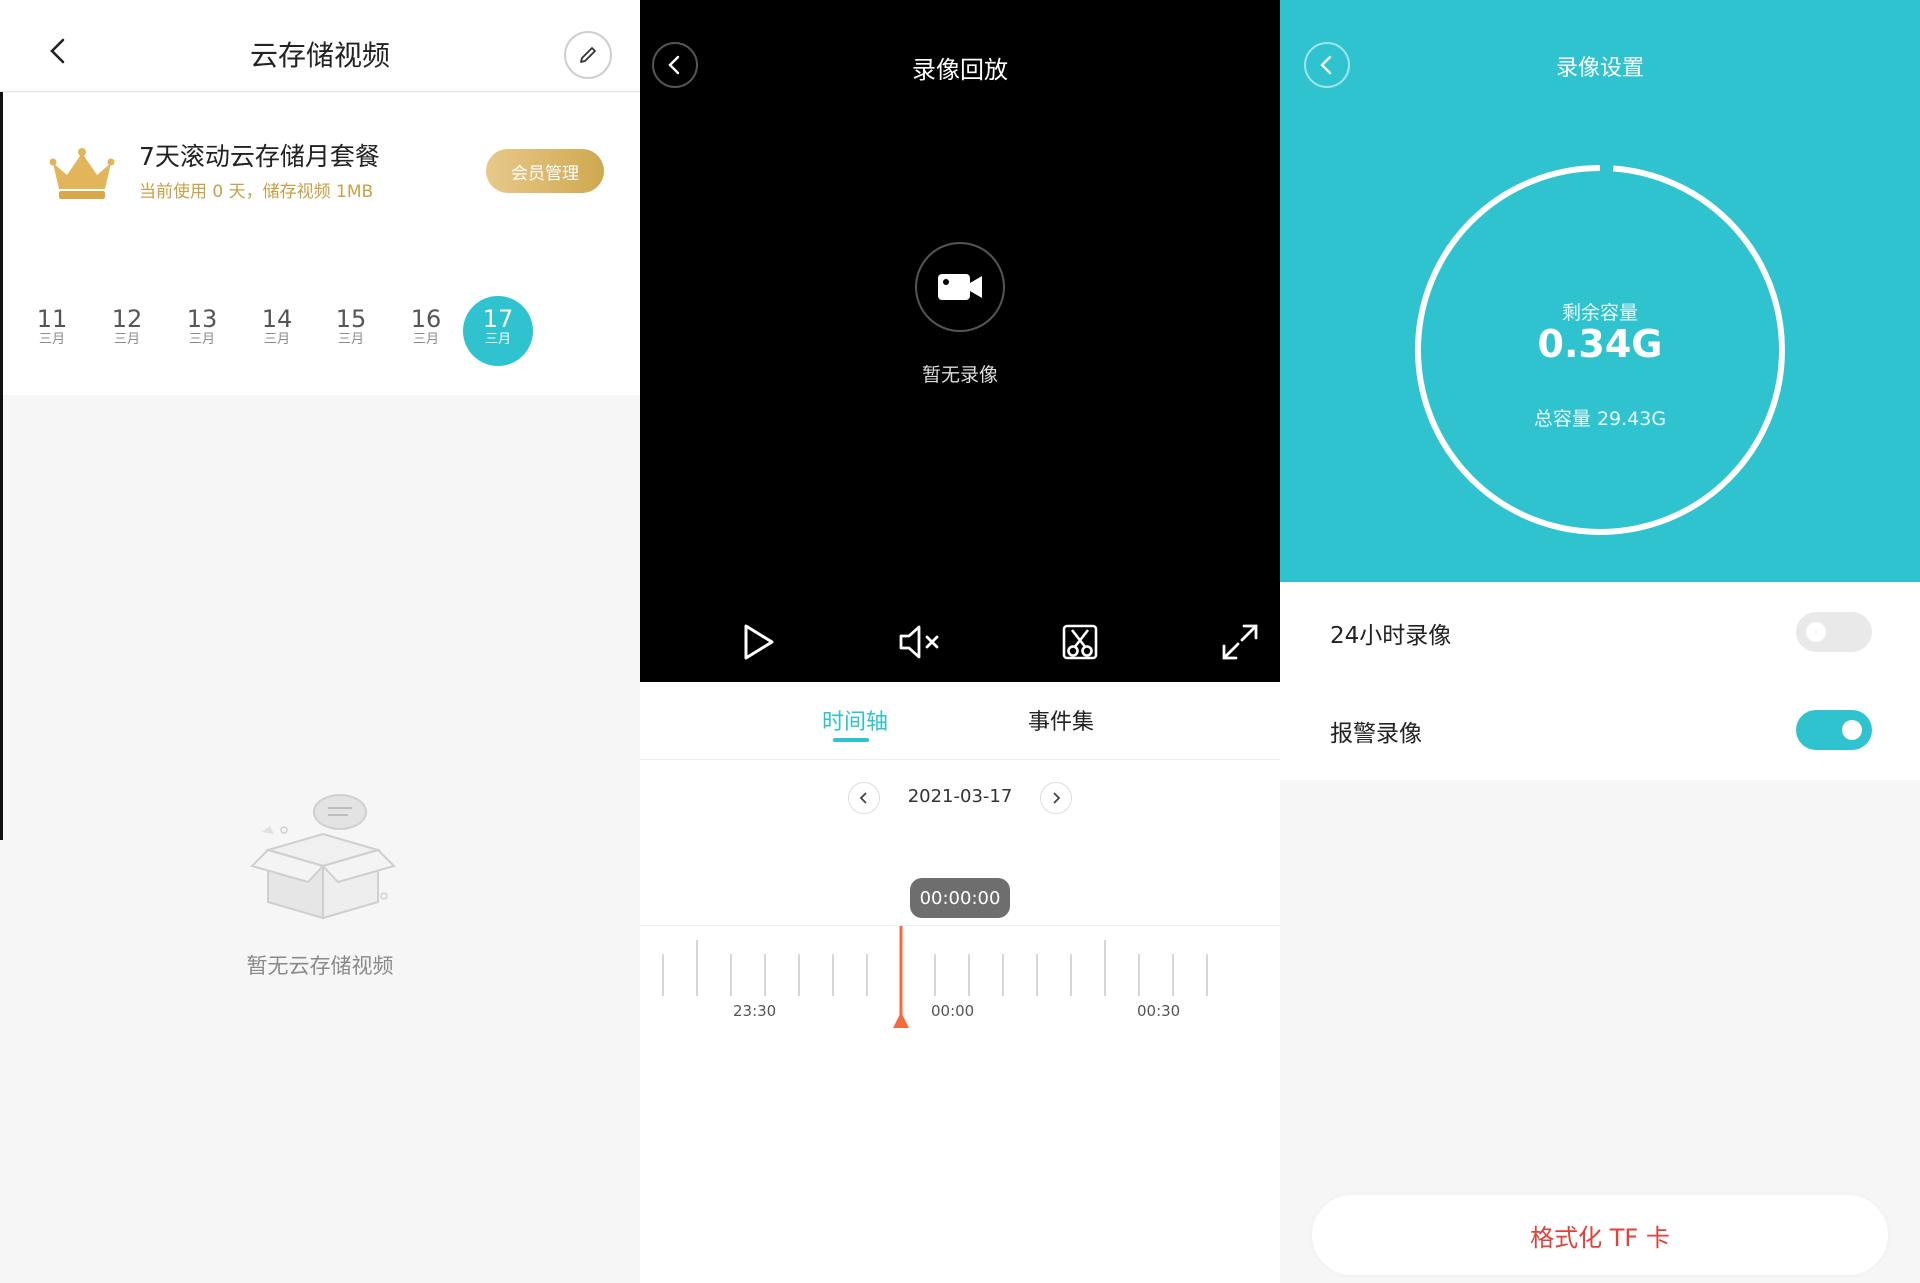 This screenshot has width=1920, height=1283. What do you see at coordinates (1600, 344) in the screenshot?
I see `remaining-capacity-value: 0.34G` at bounding box center [1600, 344].